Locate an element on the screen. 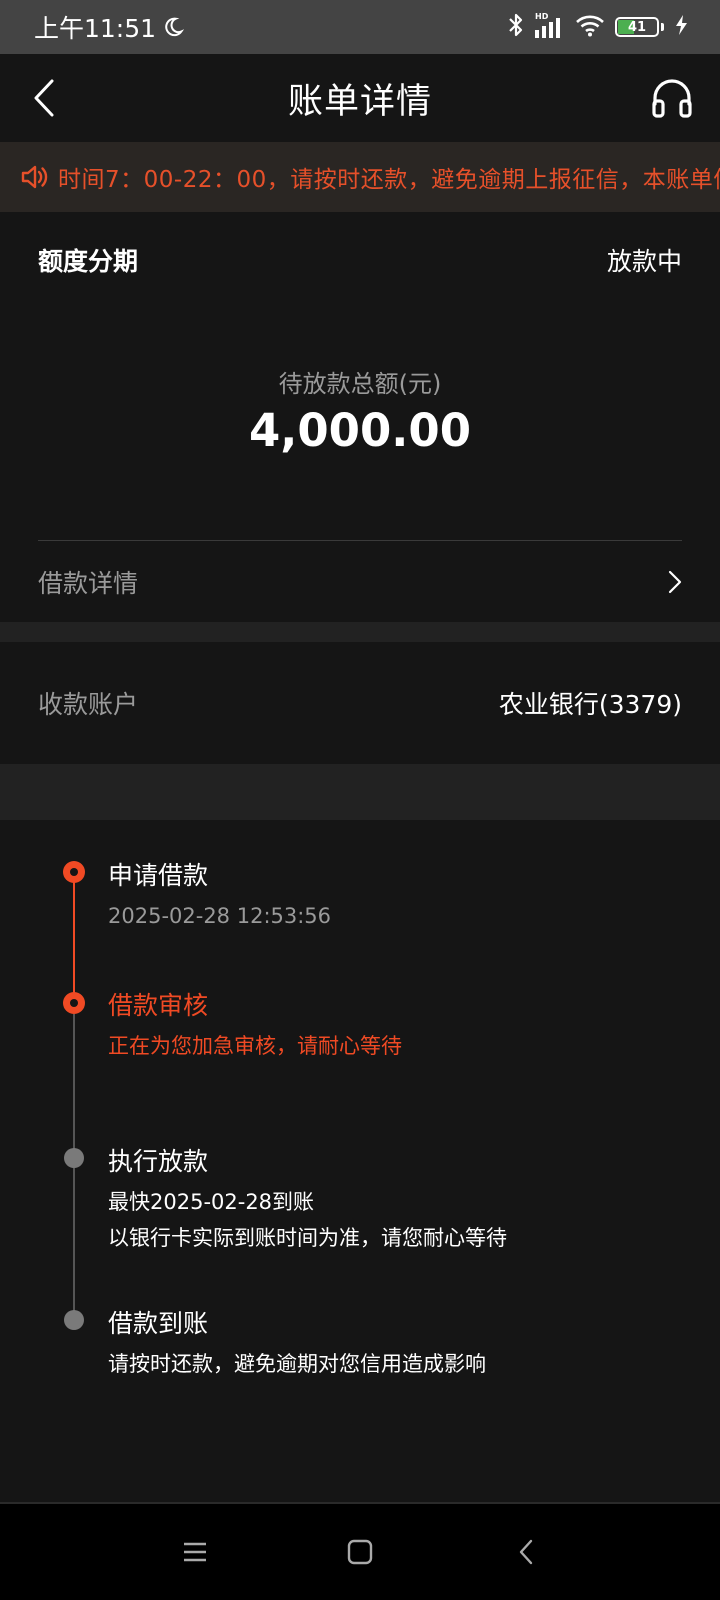 The height and width of the screenshot is (1600, 720). nav-bar: 账单详情 is located at coordinates (360, 98).